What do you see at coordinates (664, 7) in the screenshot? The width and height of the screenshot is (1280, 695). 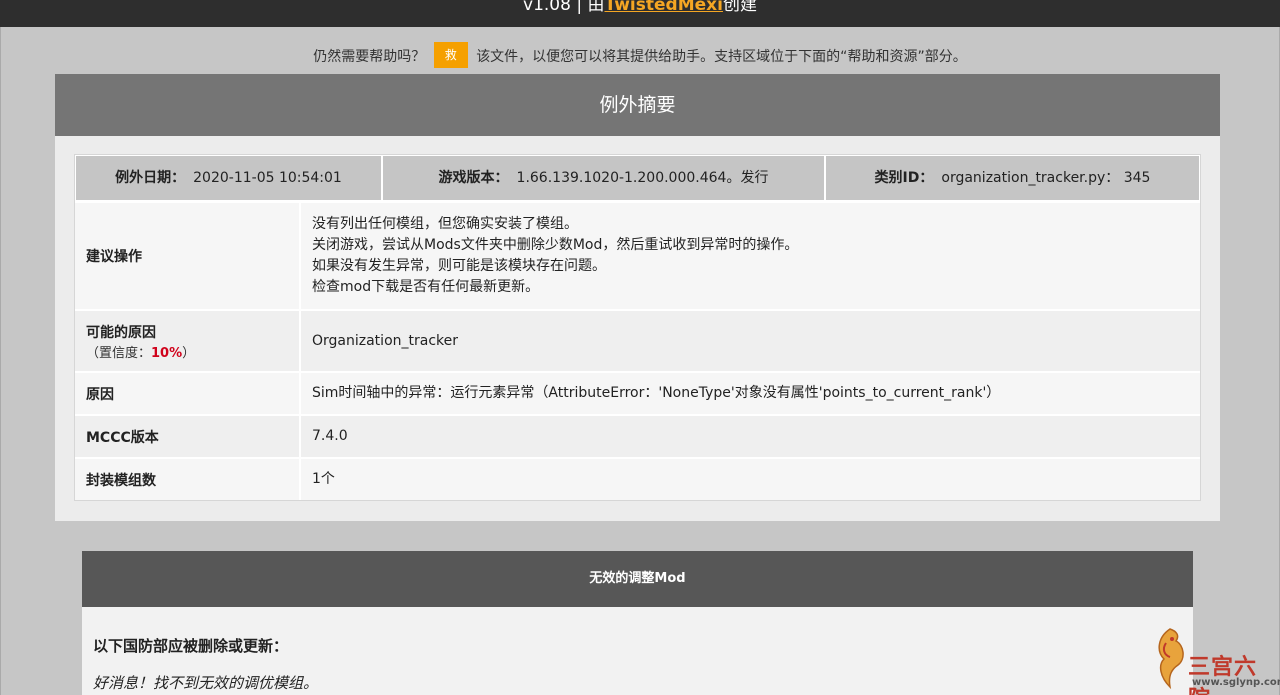 I see `author-link: TwistedMexi` at bounding box center [664, 7].